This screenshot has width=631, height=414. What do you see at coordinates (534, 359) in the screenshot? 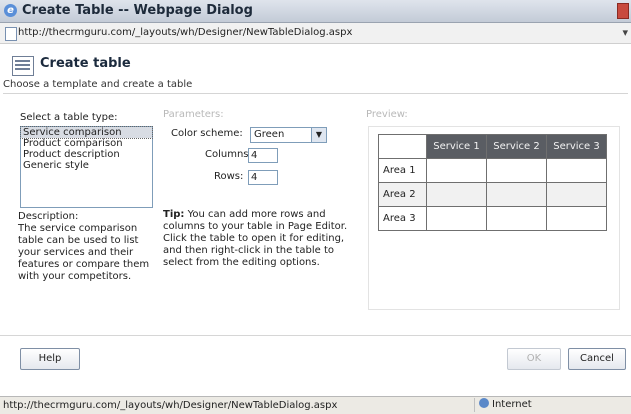
I see `ok-button: OK` at bounding box center [534, 359].